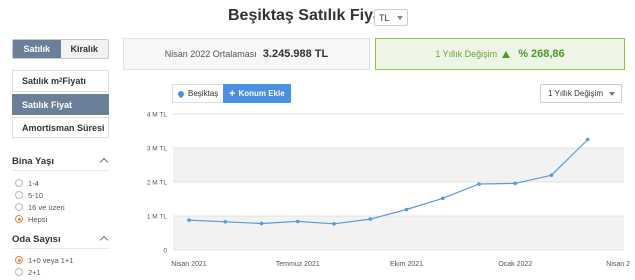  Describe the element at coordinates (210, 54) in the screenshot. I see `average-label: Nisan 2022 Ortalaması` at that location.